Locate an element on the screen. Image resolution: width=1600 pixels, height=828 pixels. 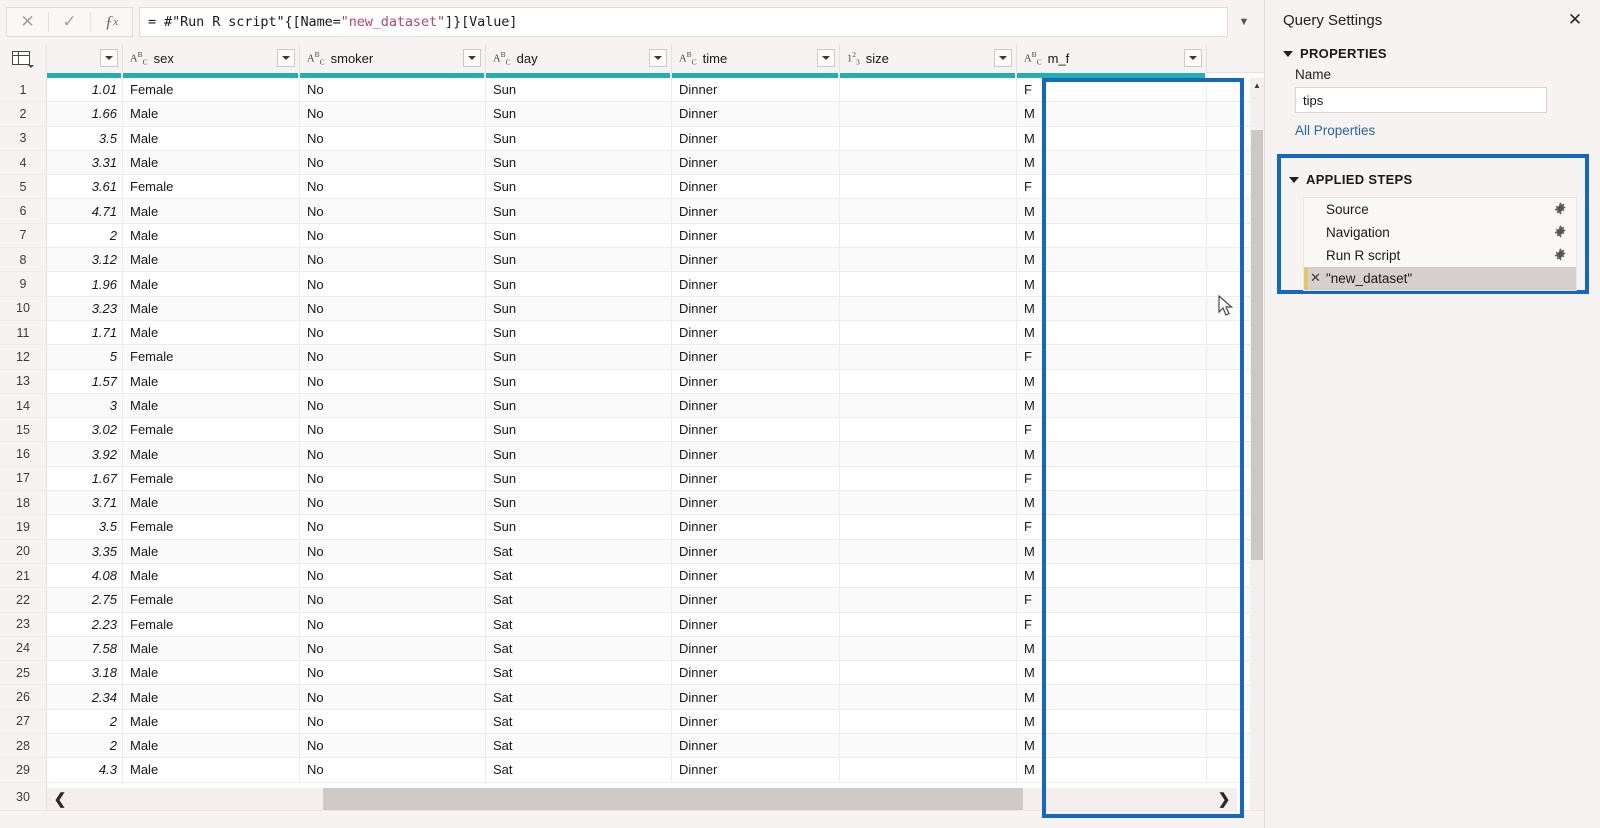
column-header-sex: ABC sex is located at coordinates (211, 58).